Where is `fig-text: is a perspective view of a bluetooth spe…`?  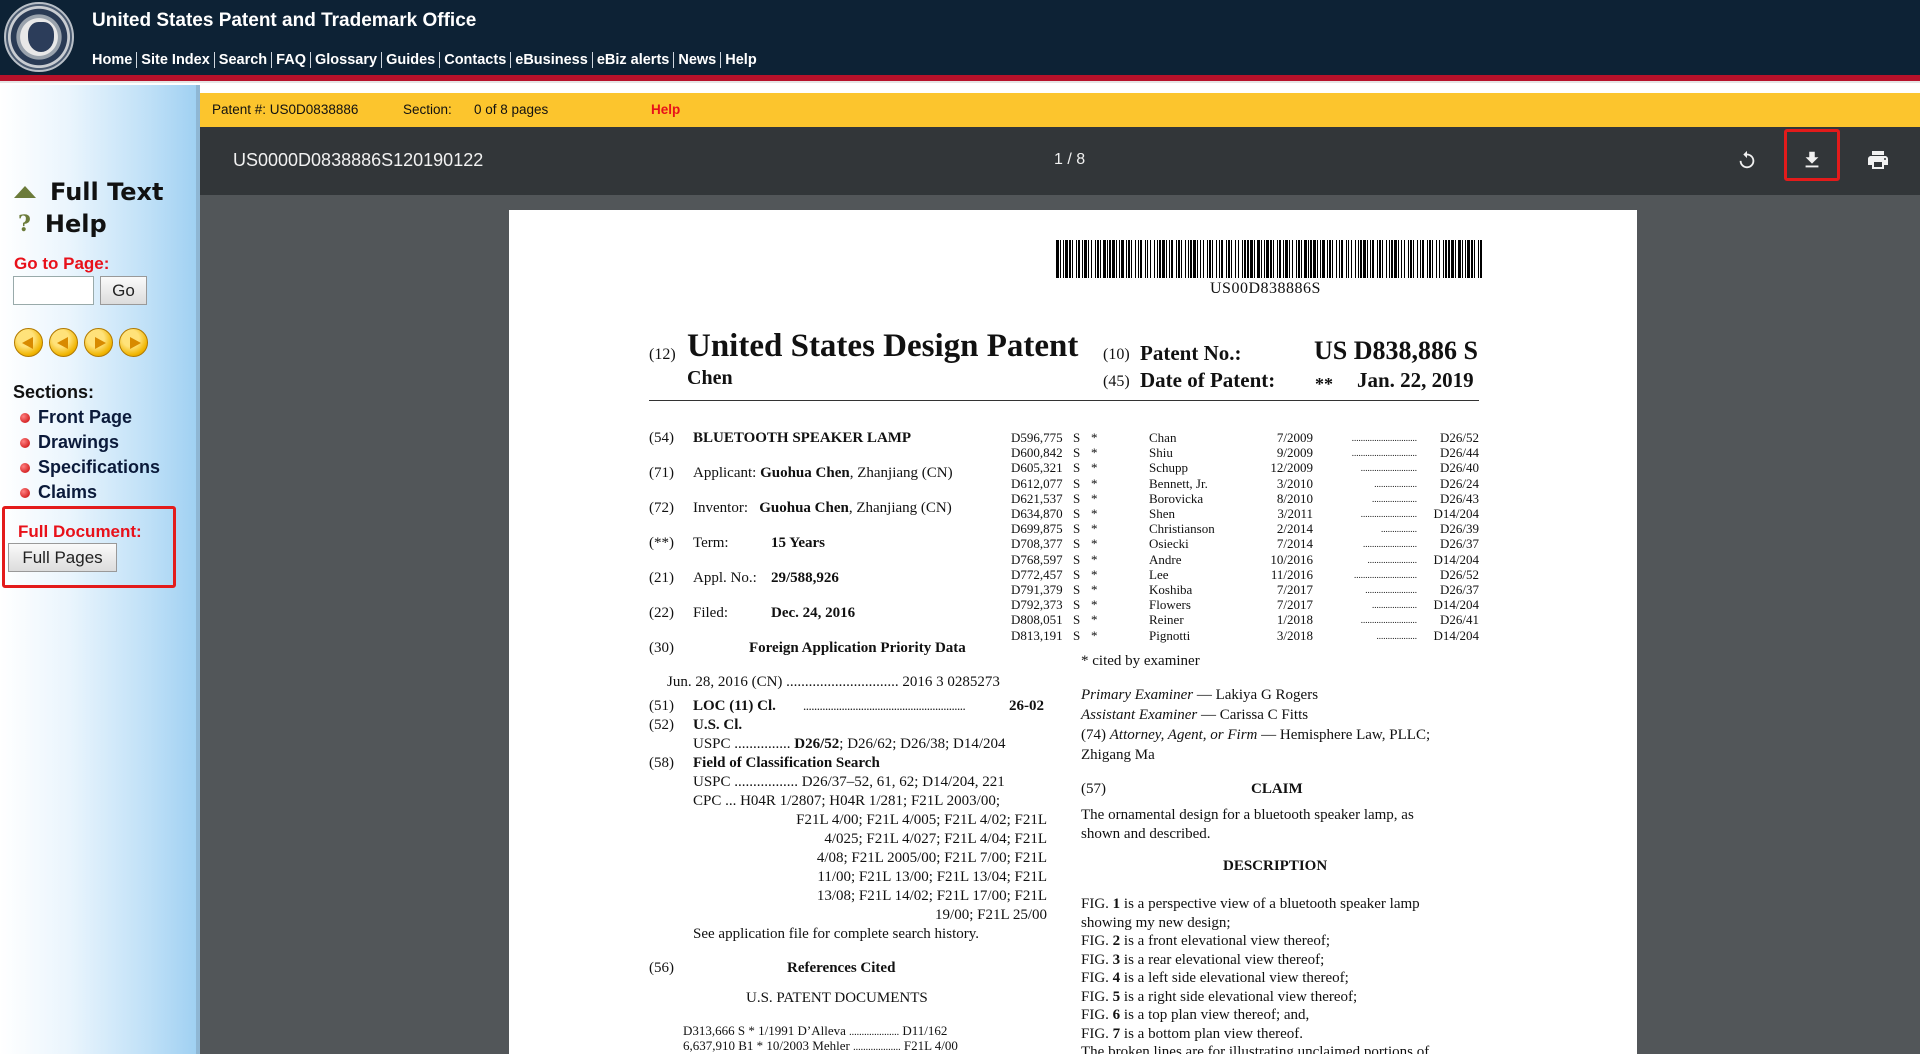
fig-text: is a perspective view of a bluetooth spe… is located at coordinates (1270, 904).